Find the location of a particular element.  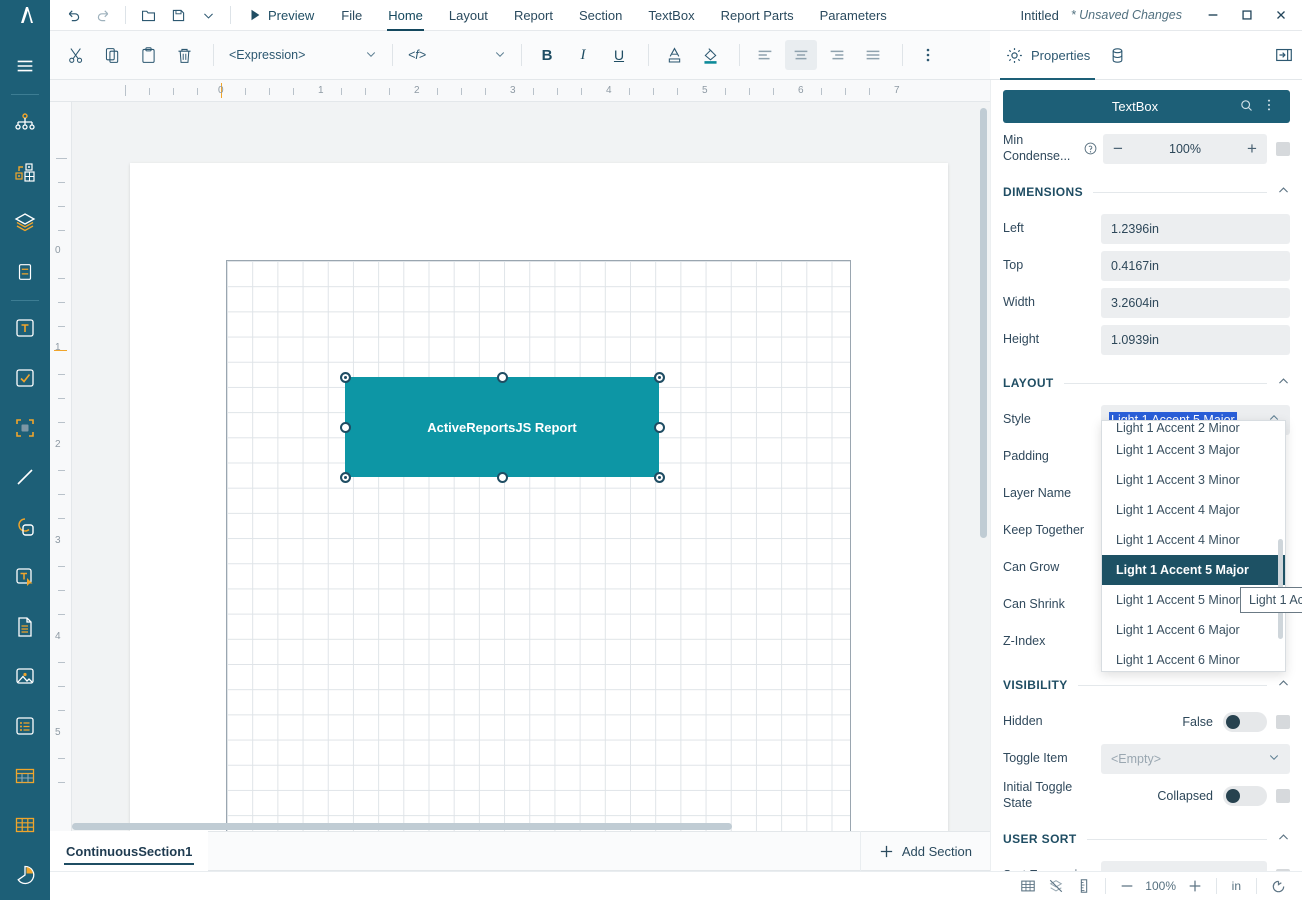

dropdown-item: Light 1 Accent 3 Minor is located at coordinates (1193, 480).